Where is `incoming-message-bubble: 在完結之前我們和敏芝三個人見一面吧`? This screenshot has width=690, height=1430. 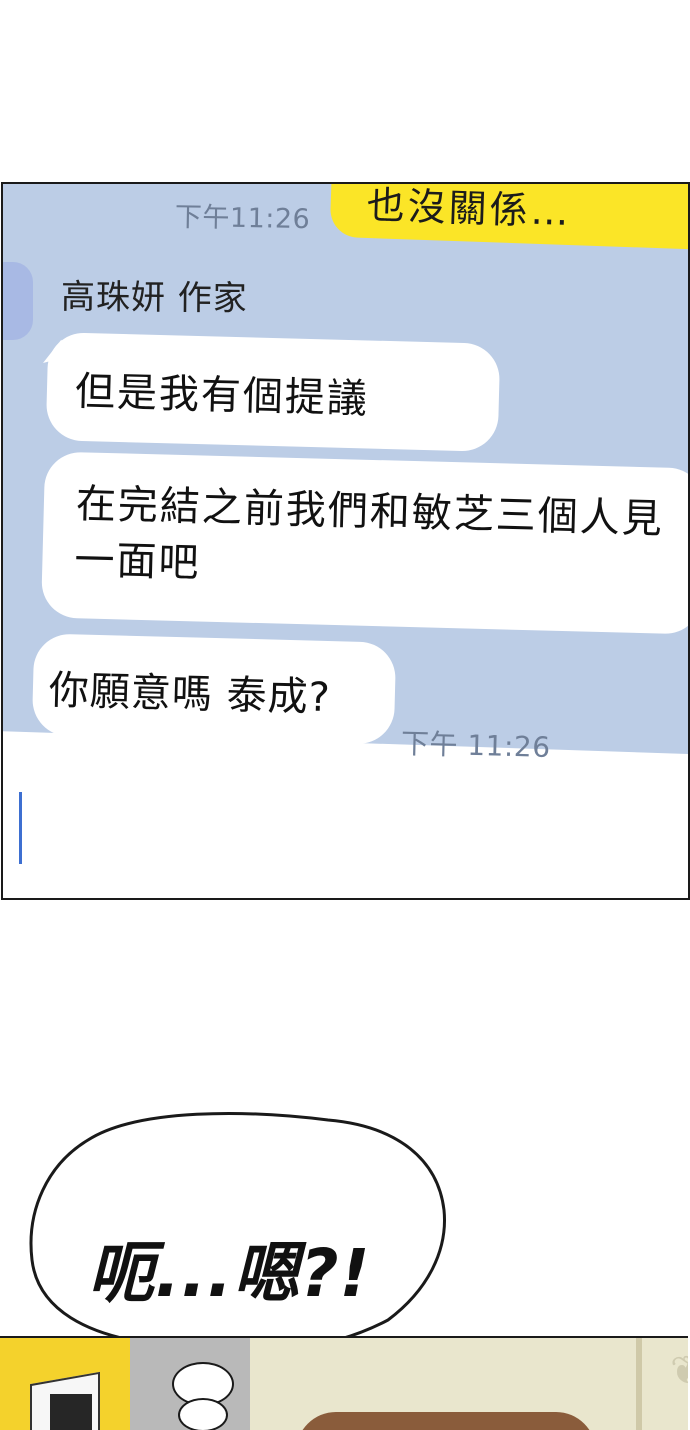
incoming-message-bubble: 在完結之前我們和敏芝三個人見一面吧 is located at coordinates (364, 543).